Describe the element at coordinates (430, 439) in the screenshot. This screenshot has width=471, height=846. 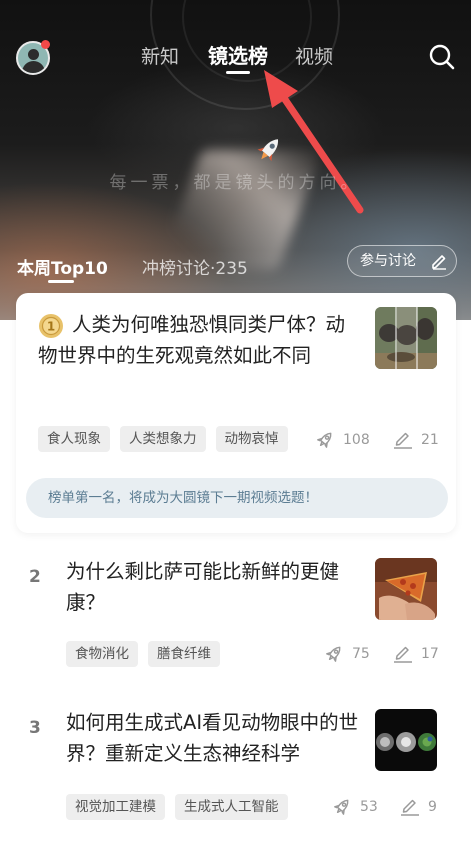
I see `comment-count-value: 21` at that location.